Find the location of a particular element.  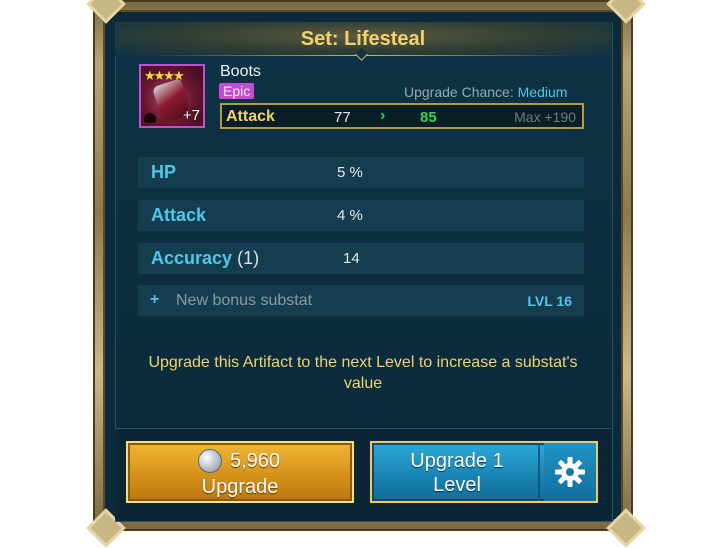

upgrade-chance-label: Upgrade Chance: is located at coordinates (459, 92).